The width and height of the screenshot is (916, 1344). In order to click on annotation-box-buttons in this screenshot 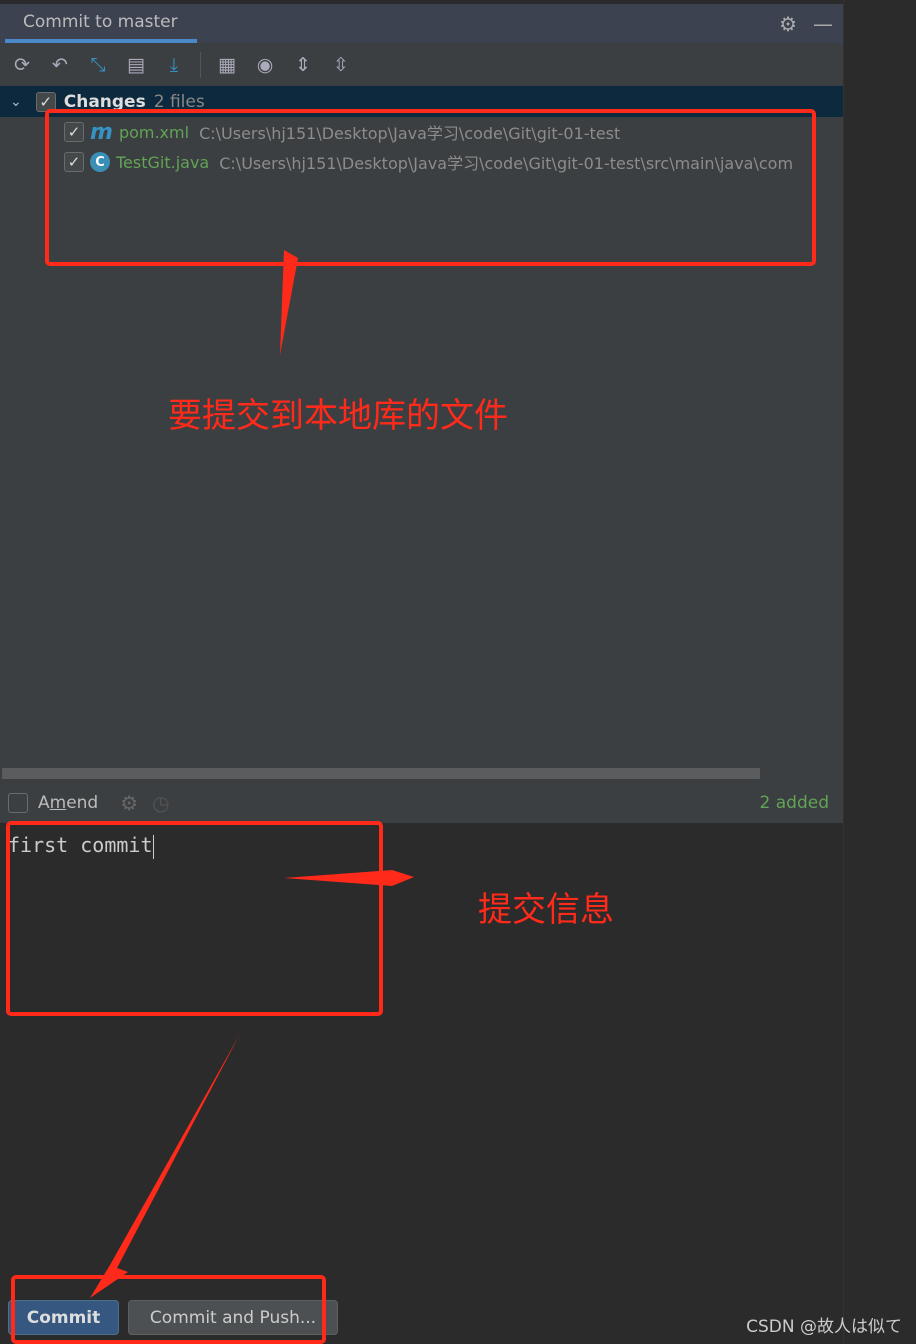, I will do `click(168, 1309)`.